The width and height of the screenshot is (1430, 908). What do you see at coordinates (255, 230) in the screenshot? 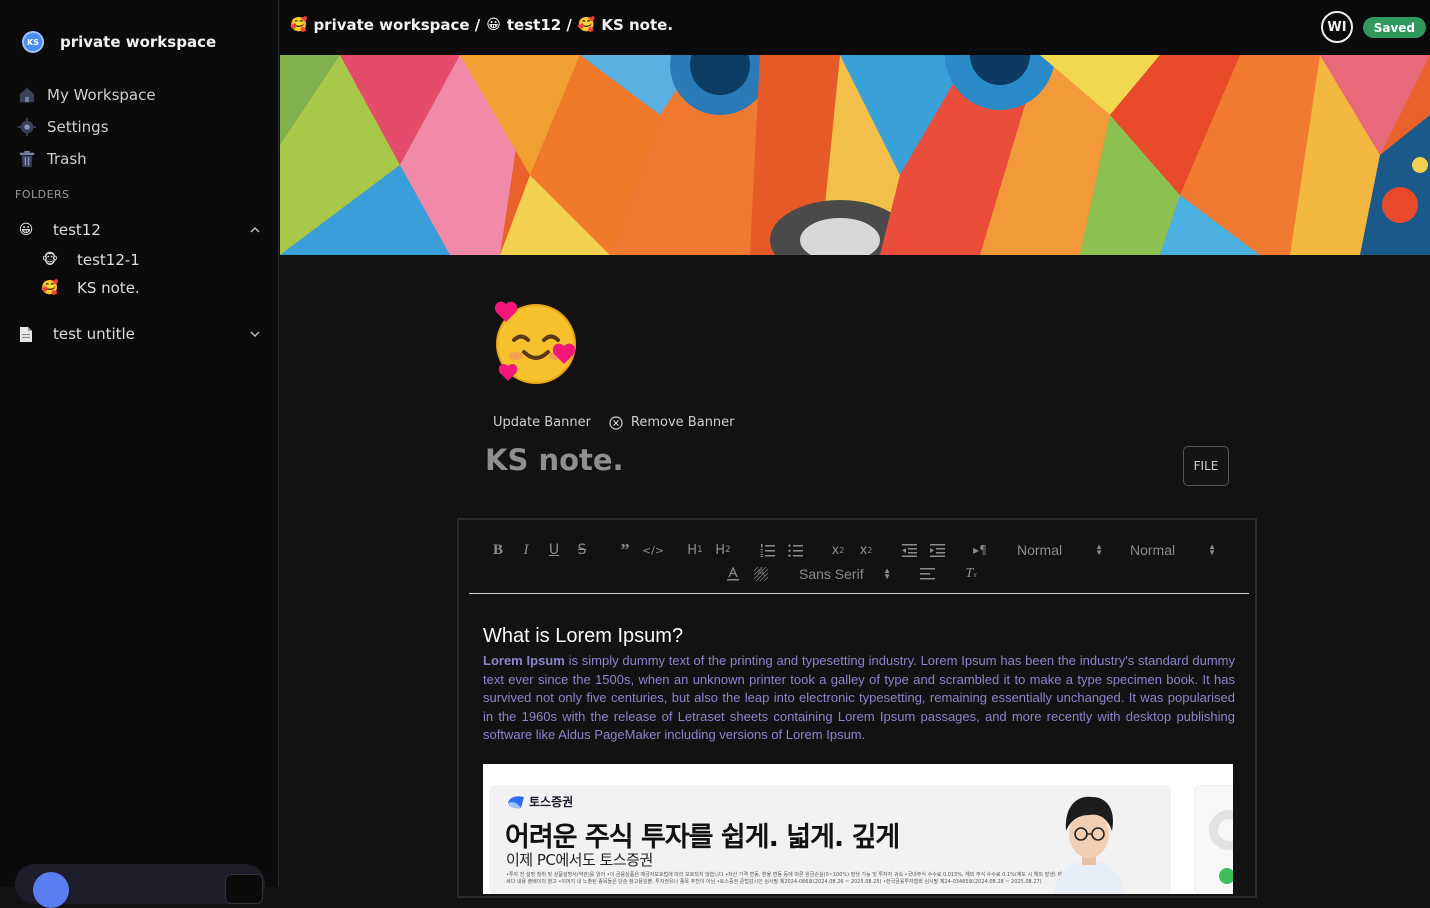
I see `chevron-up-icon` at bounding box center [255, 230].